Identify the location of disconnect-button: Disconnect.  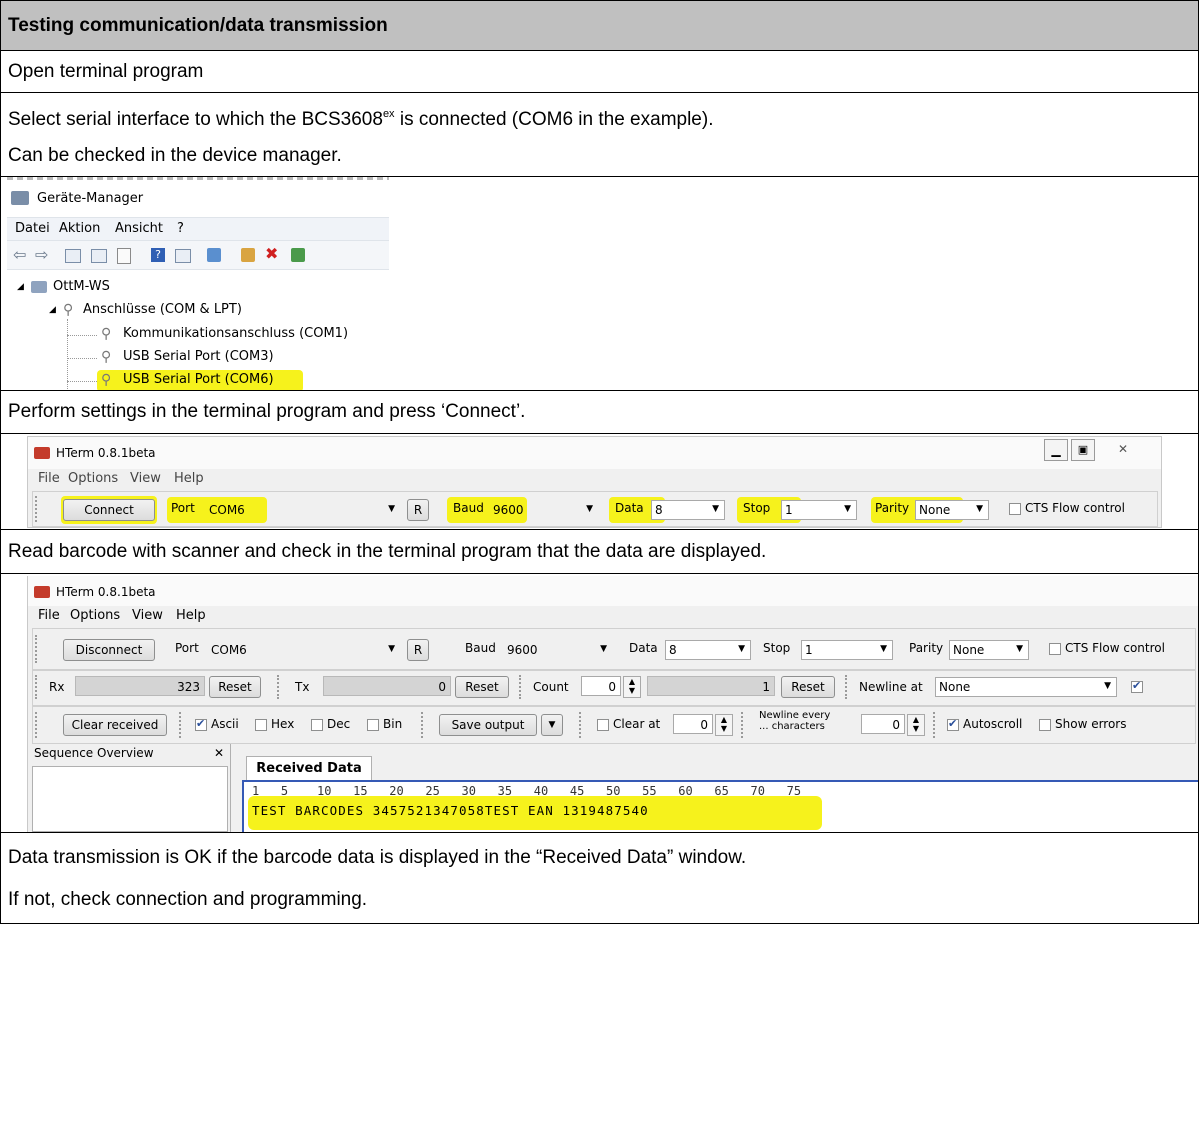
(109, 650).